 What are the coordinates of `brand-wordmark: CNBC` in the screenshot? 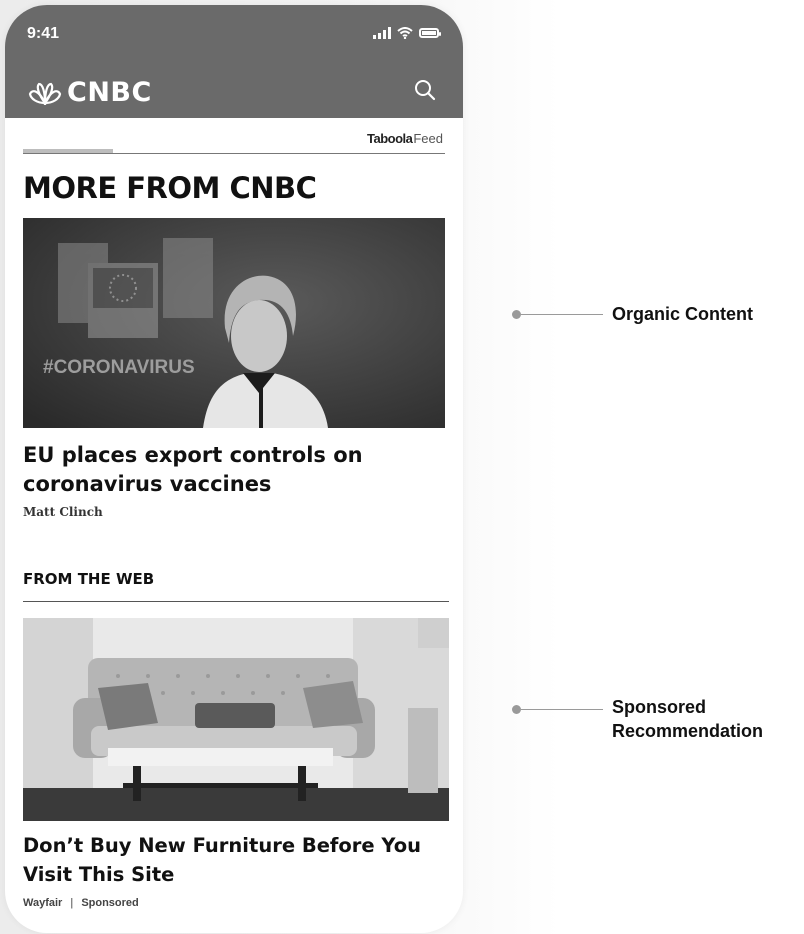 It's located at (109, 92).